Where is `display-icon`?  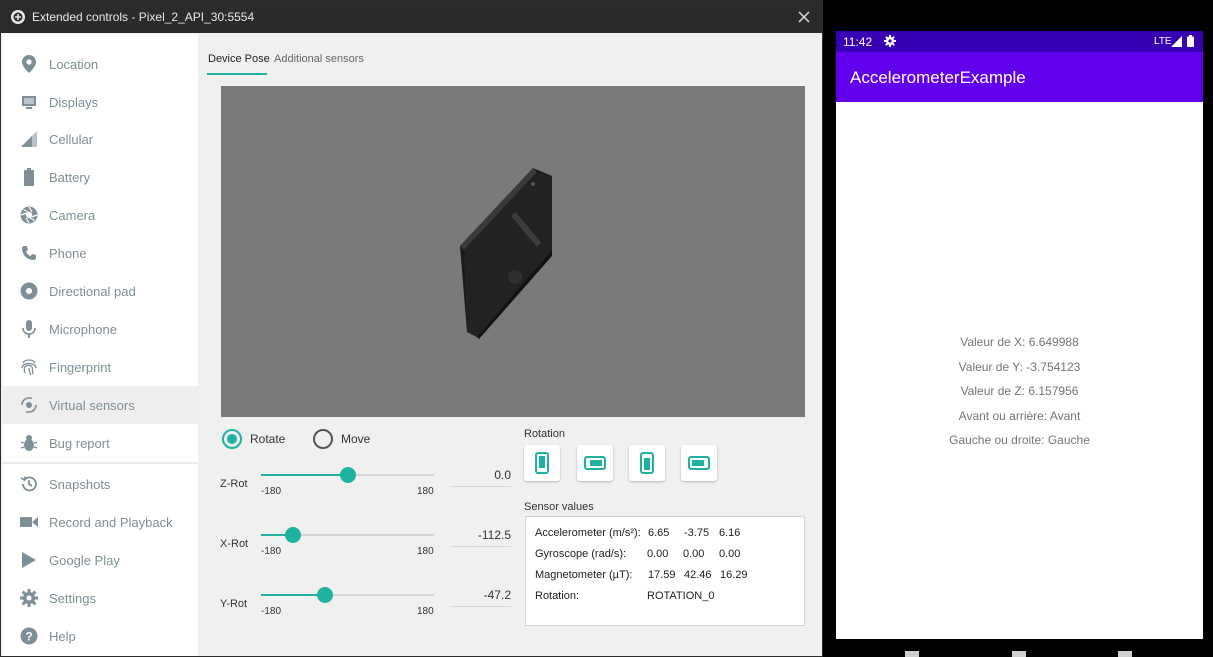 display-icon is located at coordinates (29, 102).